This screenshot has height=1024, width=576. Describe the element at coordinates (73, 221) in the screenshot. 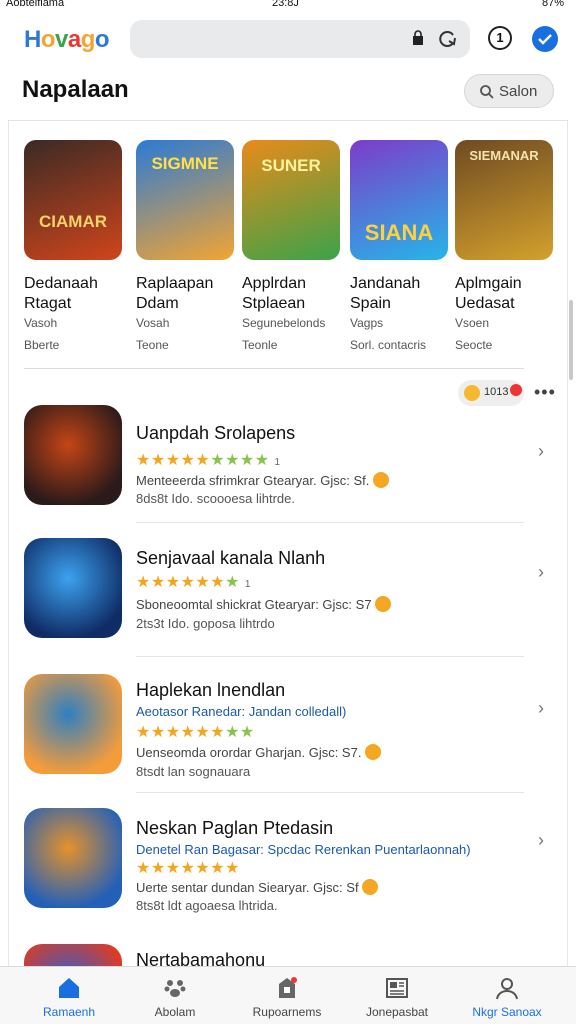

I see `featured-art-title: CIAMAR` at that location.